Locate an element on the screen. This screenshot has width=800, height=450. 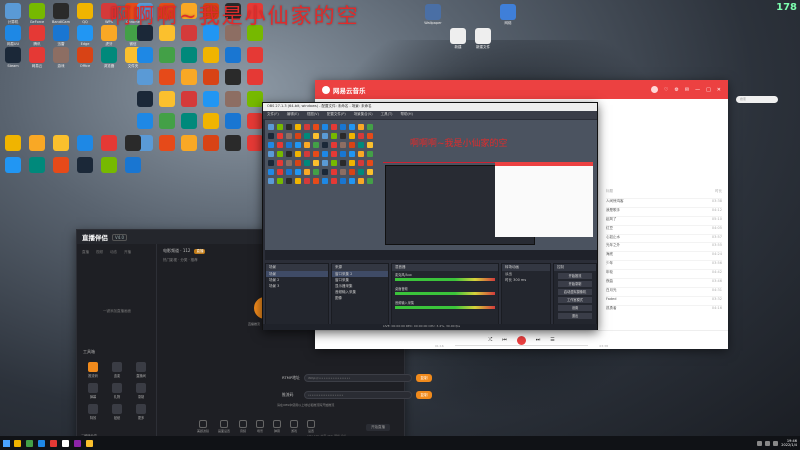
obs-preview: 啊啊啊~我是小仙家的空 is located at coordinates (431, 190).